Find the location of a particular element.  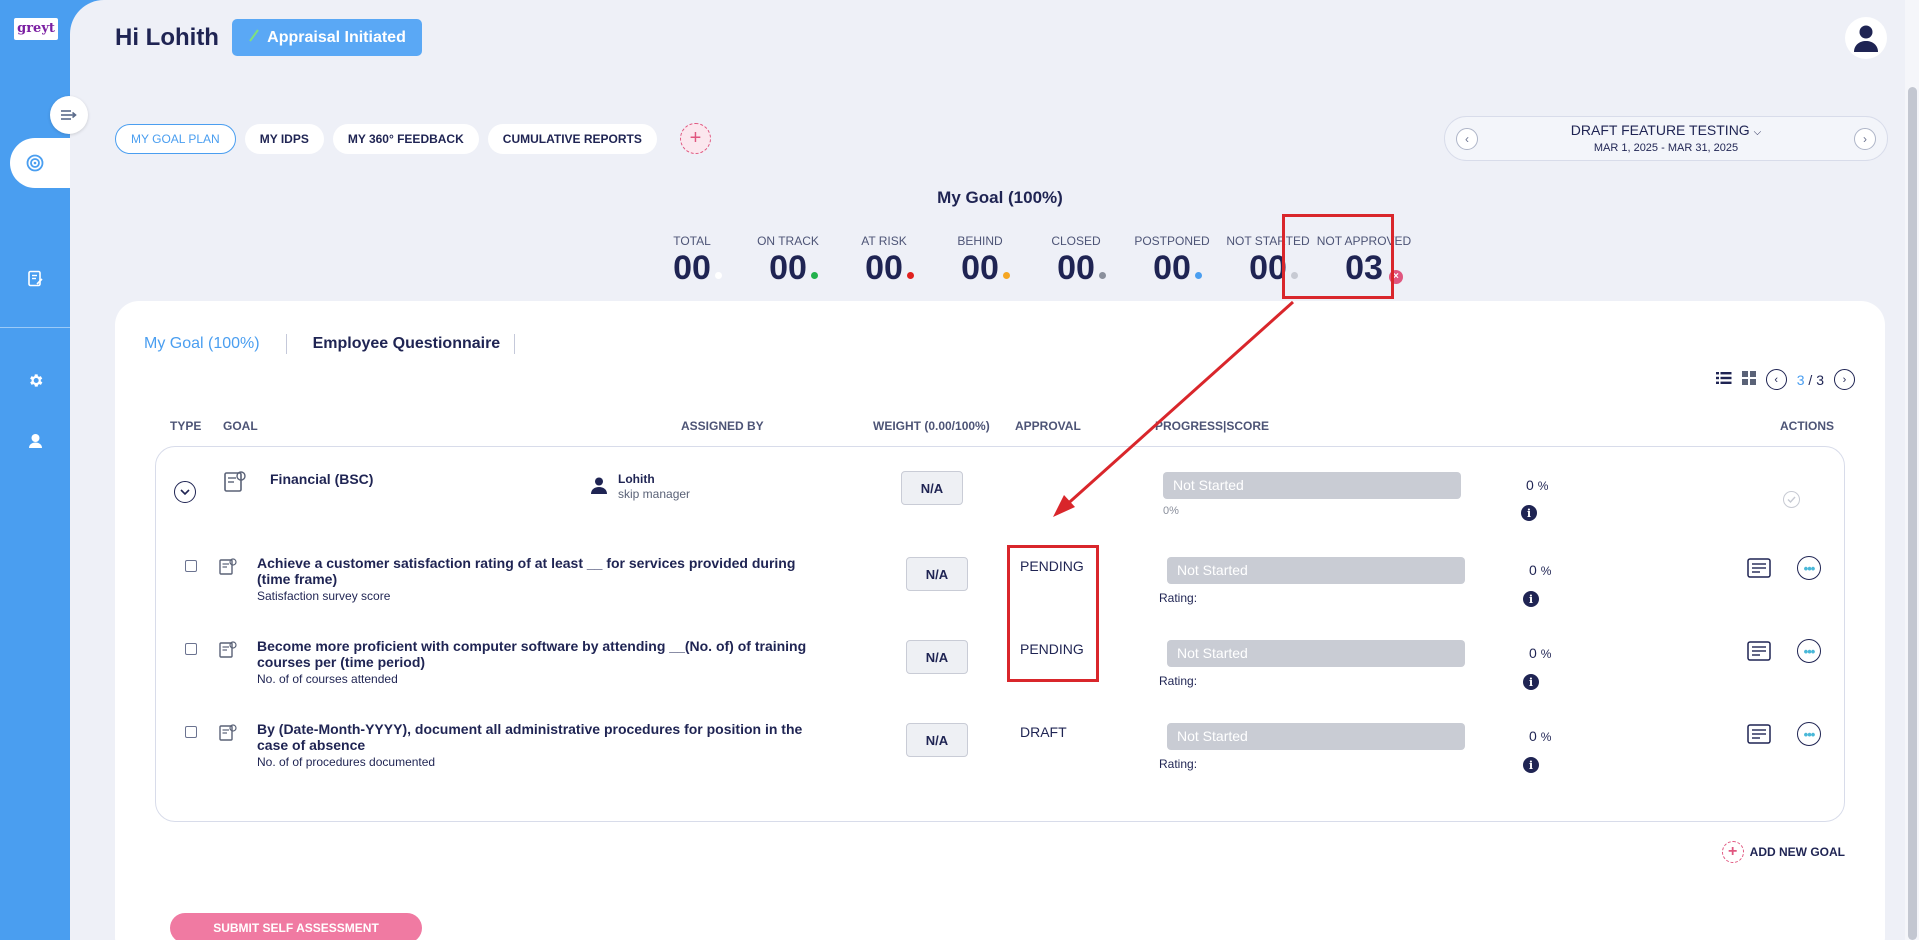

tab-cumulative-reports: CUMULATIVE REPORTS is located at coordinates (572, 138).